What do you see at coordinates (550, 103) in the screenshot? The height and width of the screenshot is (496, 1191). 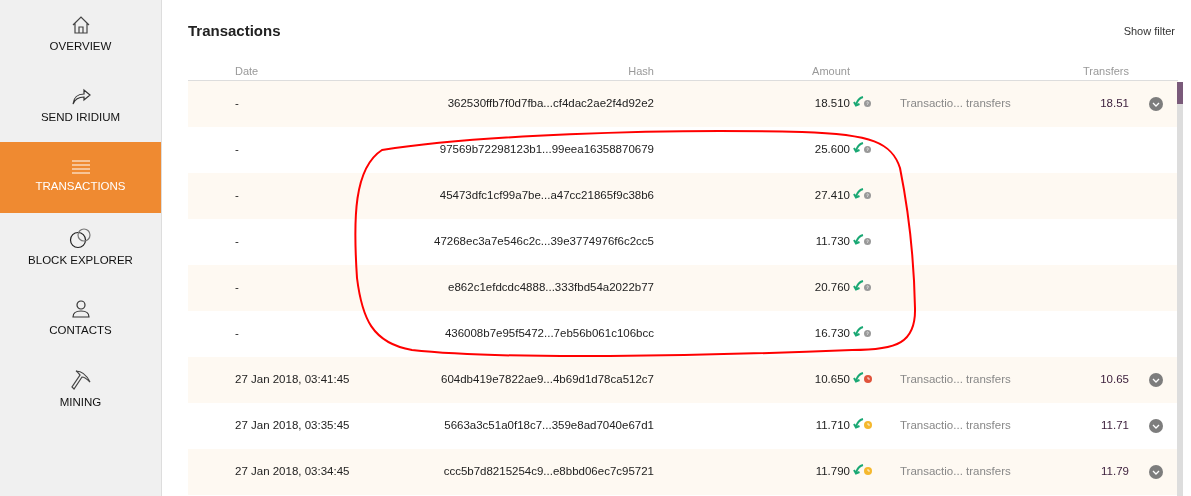 I see `hash-text: 362530ffb7f0d7fba...cf4dac2ae2f4d92e2` at bounding box center [550, 103].